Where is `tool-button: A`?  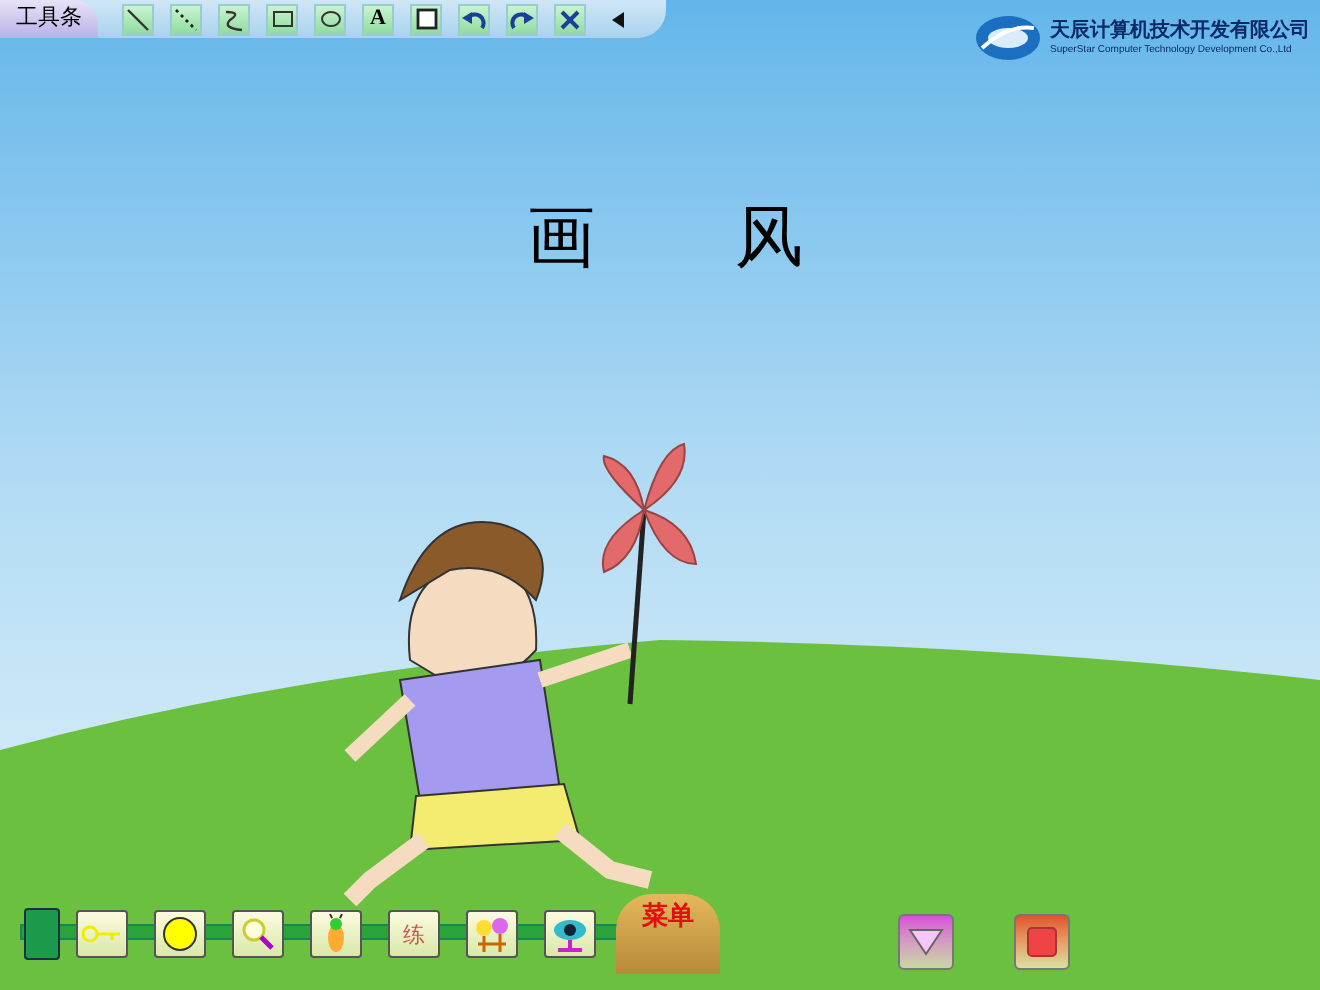 tool-button: A is located at coordinates (378, 19).